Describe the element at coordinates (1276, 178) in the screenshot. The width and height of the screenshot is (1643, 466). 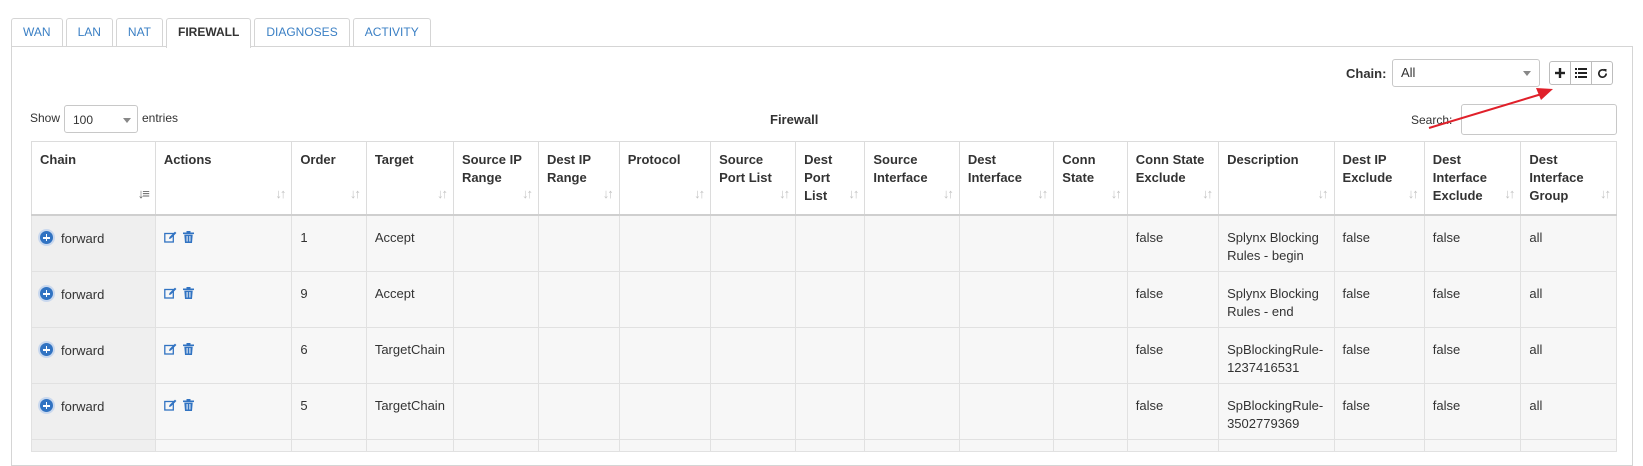
I see `column-header-description: Description ↓↑` at that location.